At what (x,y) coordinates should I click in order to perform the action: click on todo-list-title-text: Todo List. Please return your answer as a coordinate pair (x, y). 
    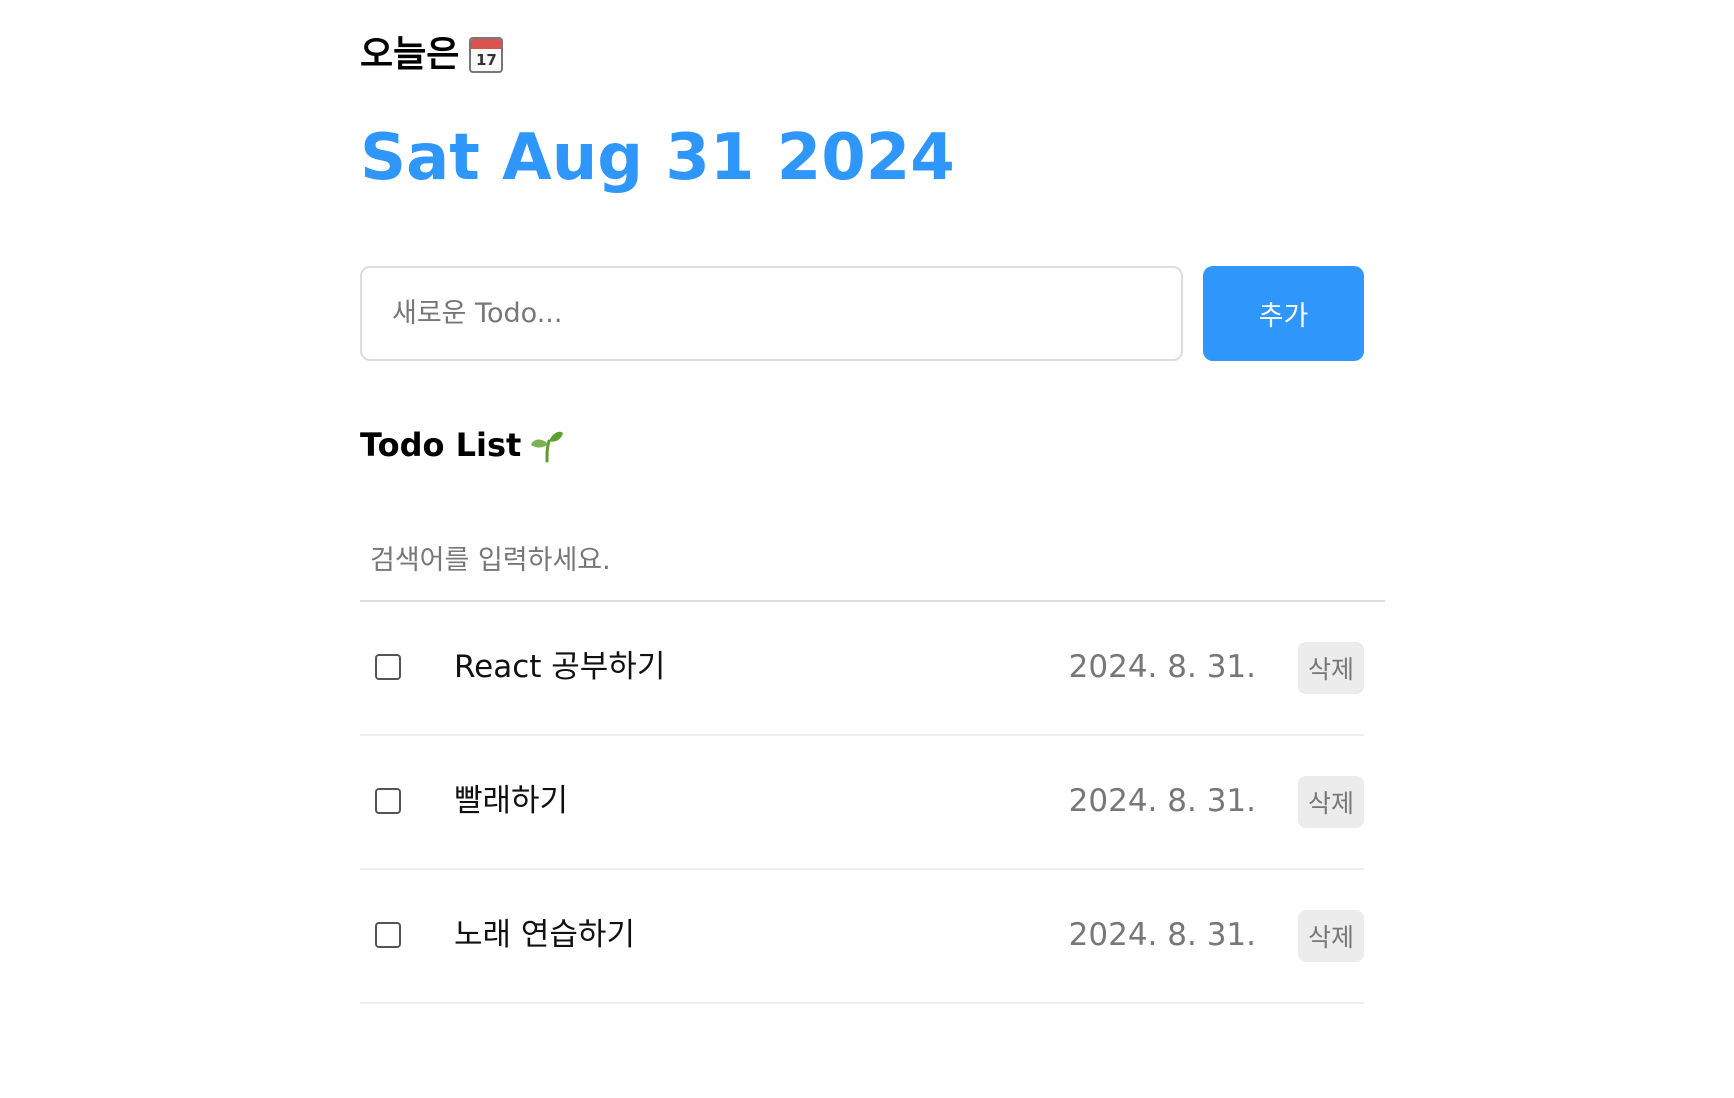
    Looking at the image, I should click on (441, 445).